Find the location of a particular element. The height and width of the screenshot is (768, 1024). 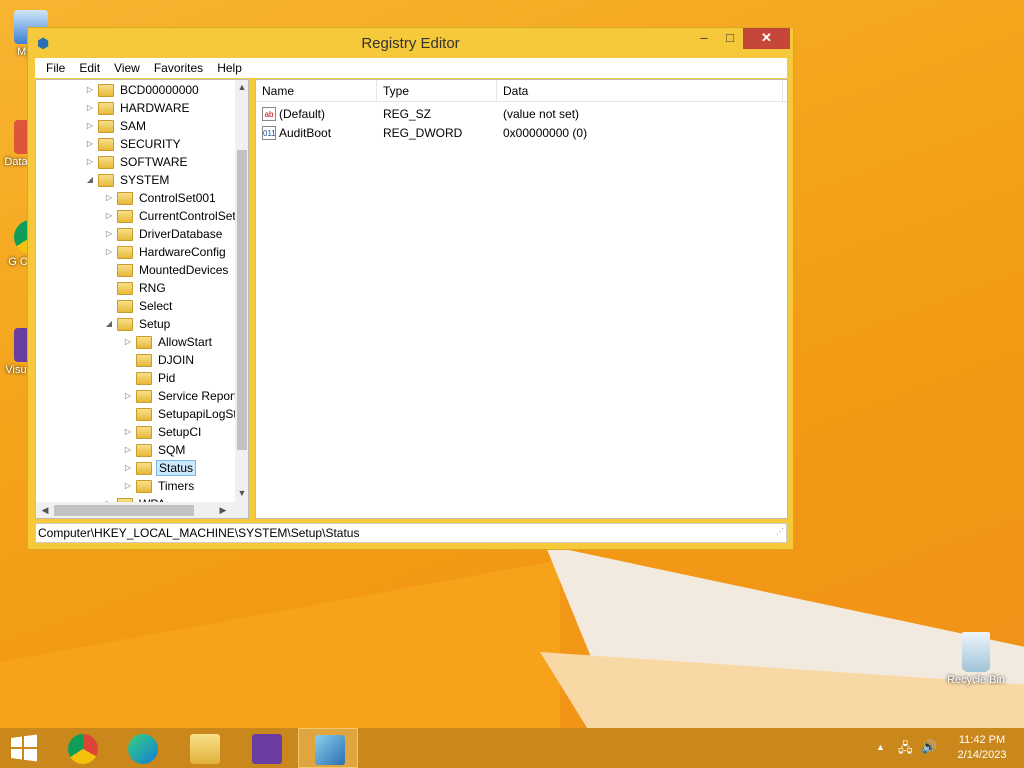

visual-studio-icon is located at coordinates (267, 749).